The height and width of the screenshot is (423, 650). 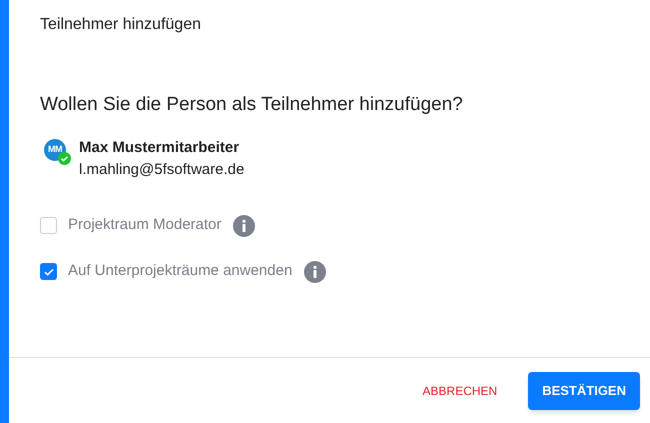 What do you see at coordinates (180, 271) in the screenshot?
I see `checkbox-label: Auf Unterprojekträume anwenden` at bounding box center [180, 271].